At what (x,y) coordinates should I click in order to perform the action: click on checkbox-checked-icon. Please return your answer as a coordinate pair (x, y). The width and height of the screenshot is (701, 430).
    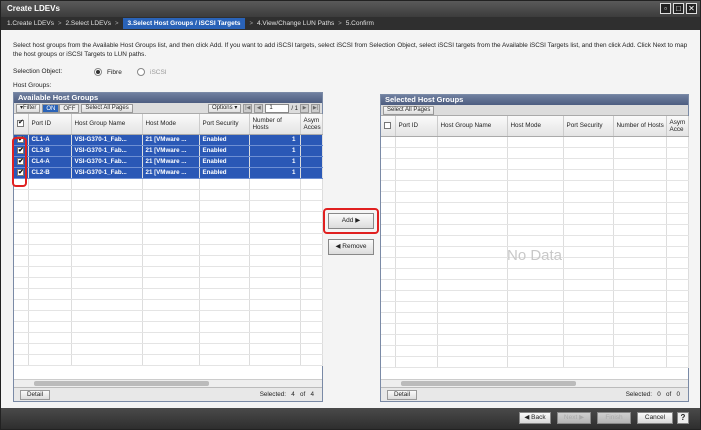
    Looking at the image, I should click on (20, 123).